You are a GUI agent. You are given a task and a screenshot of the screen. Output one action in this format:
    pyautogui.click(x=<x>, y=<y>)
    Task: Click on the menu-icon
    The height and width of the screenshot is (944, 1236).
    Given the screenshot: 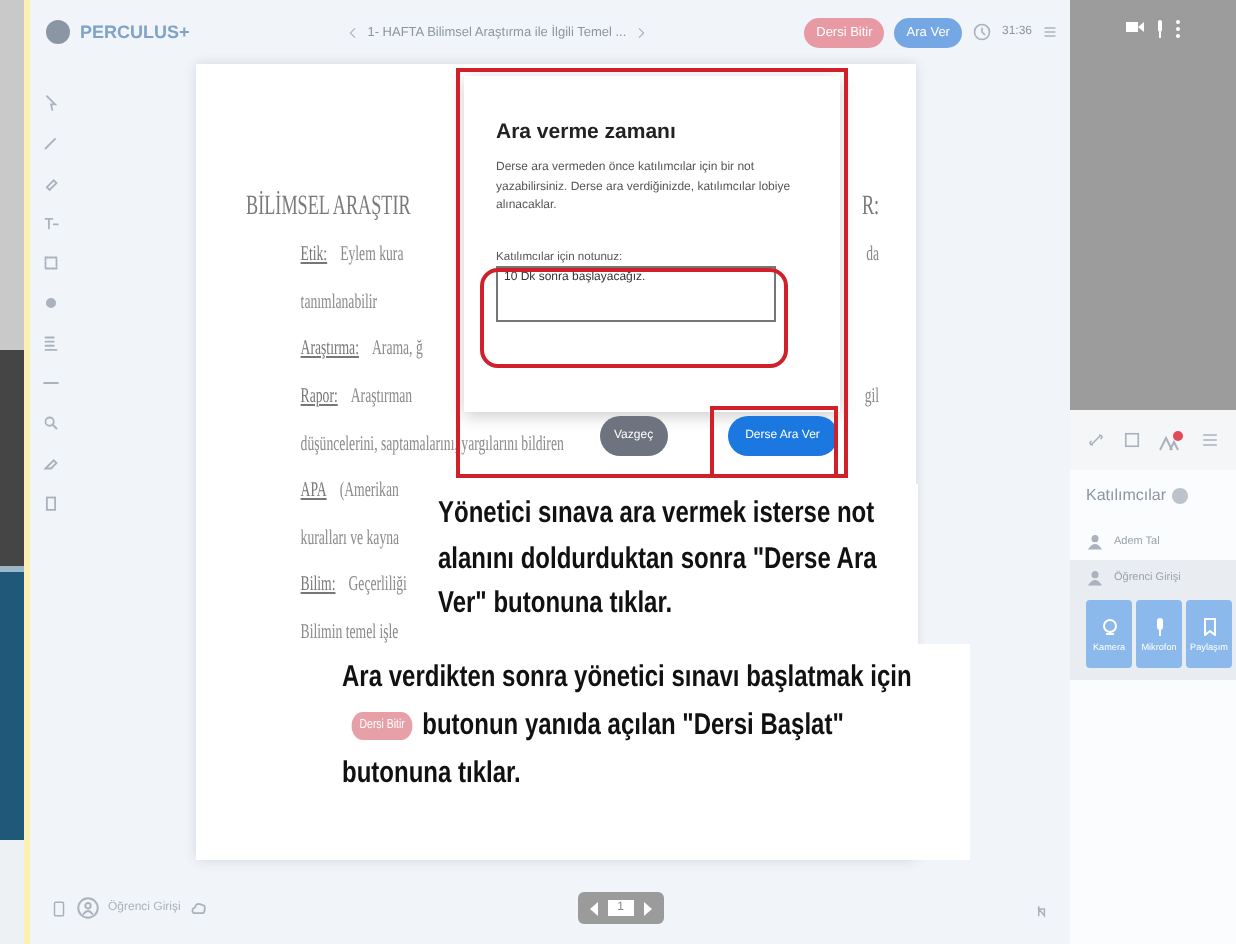 What is the action you would take?
    pyautogui.click(x=1050, y=32)
    